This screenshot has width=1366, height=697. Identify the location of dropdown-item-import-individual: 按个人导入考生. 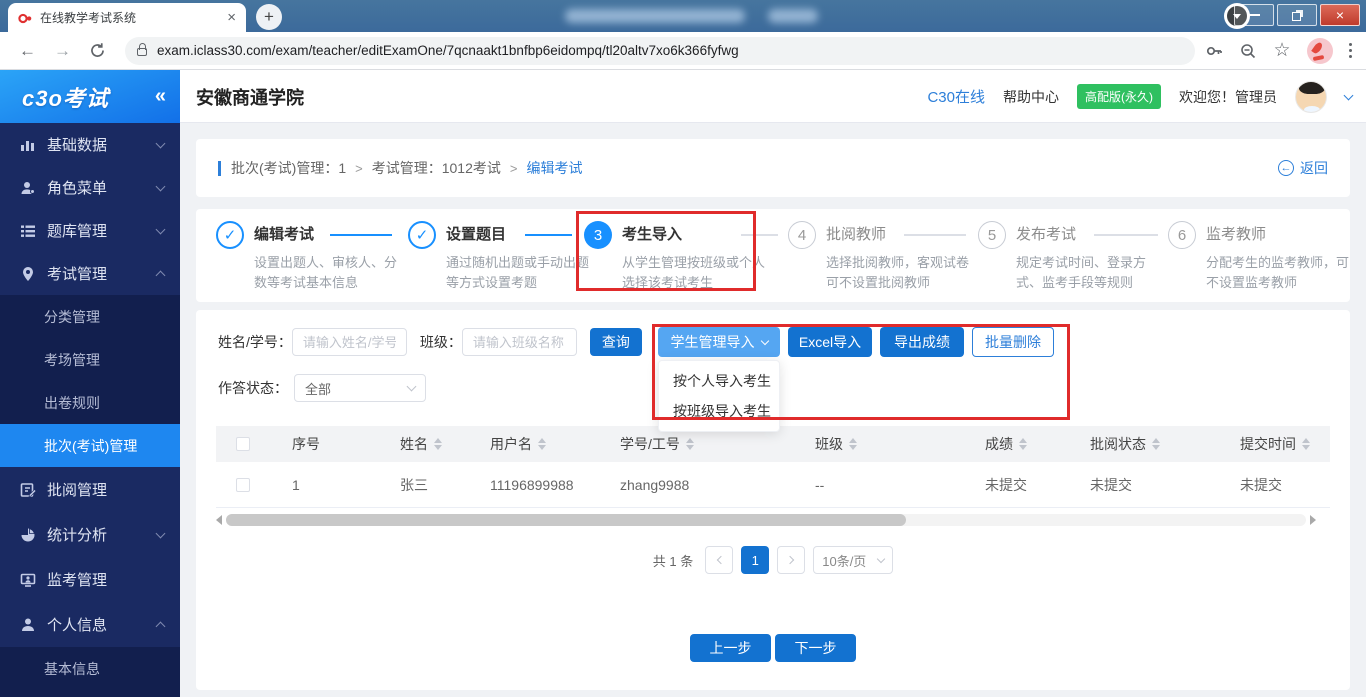
(719, 381).